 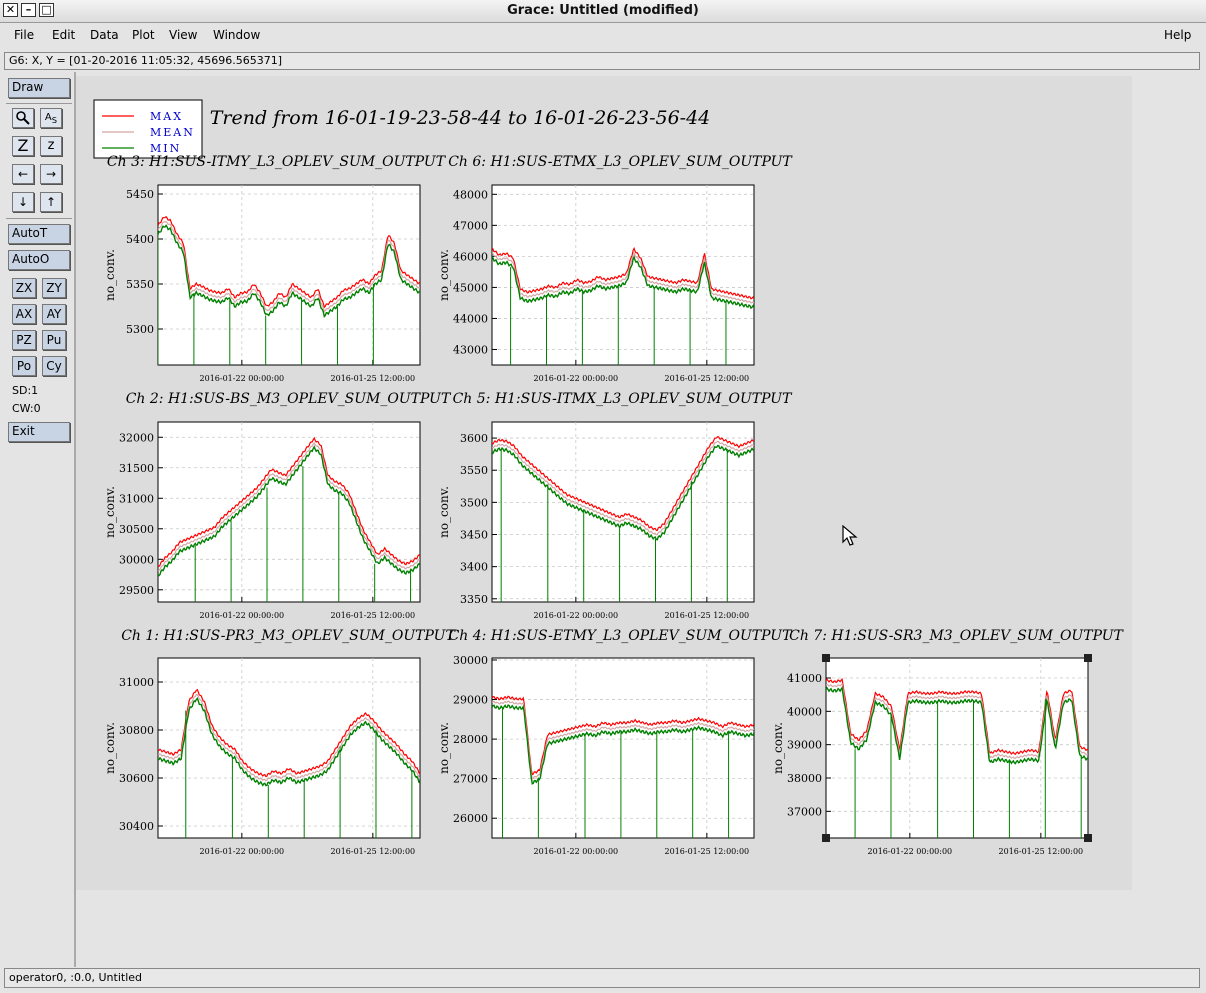 What do you see at coordinates (804, 811) in the screenshot?
I see `y-tick-label: 37000` at bounding box center [804, 811].